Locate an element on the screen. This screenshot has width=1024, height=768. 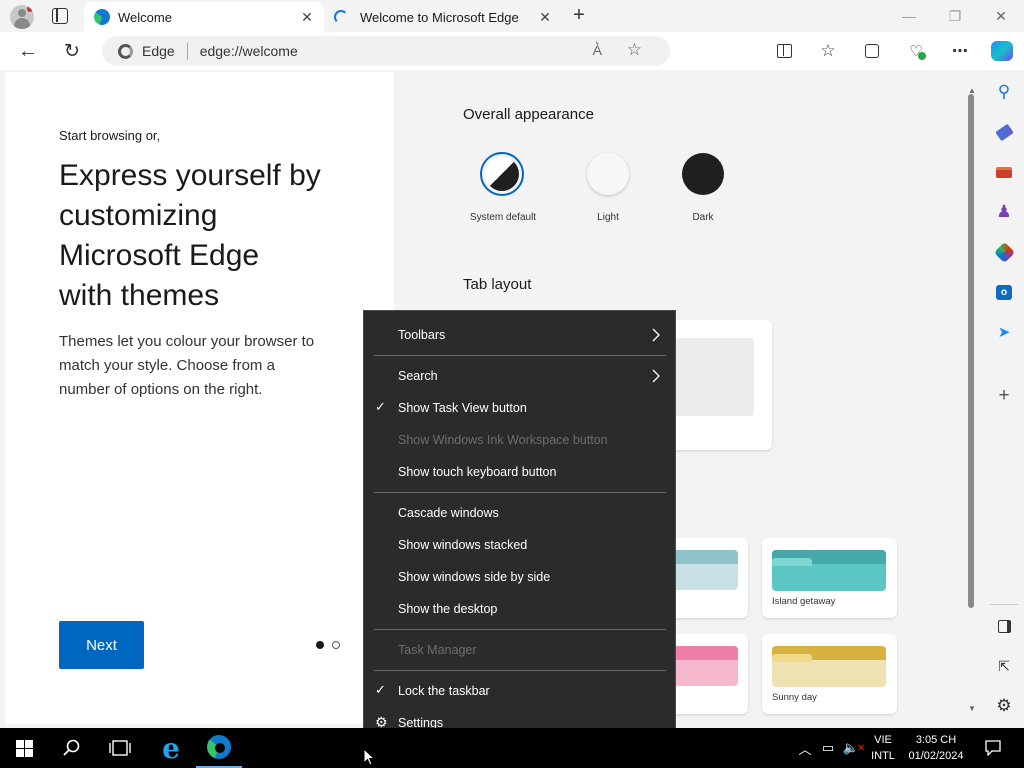
theme-light is located at coordinates (608, 174).